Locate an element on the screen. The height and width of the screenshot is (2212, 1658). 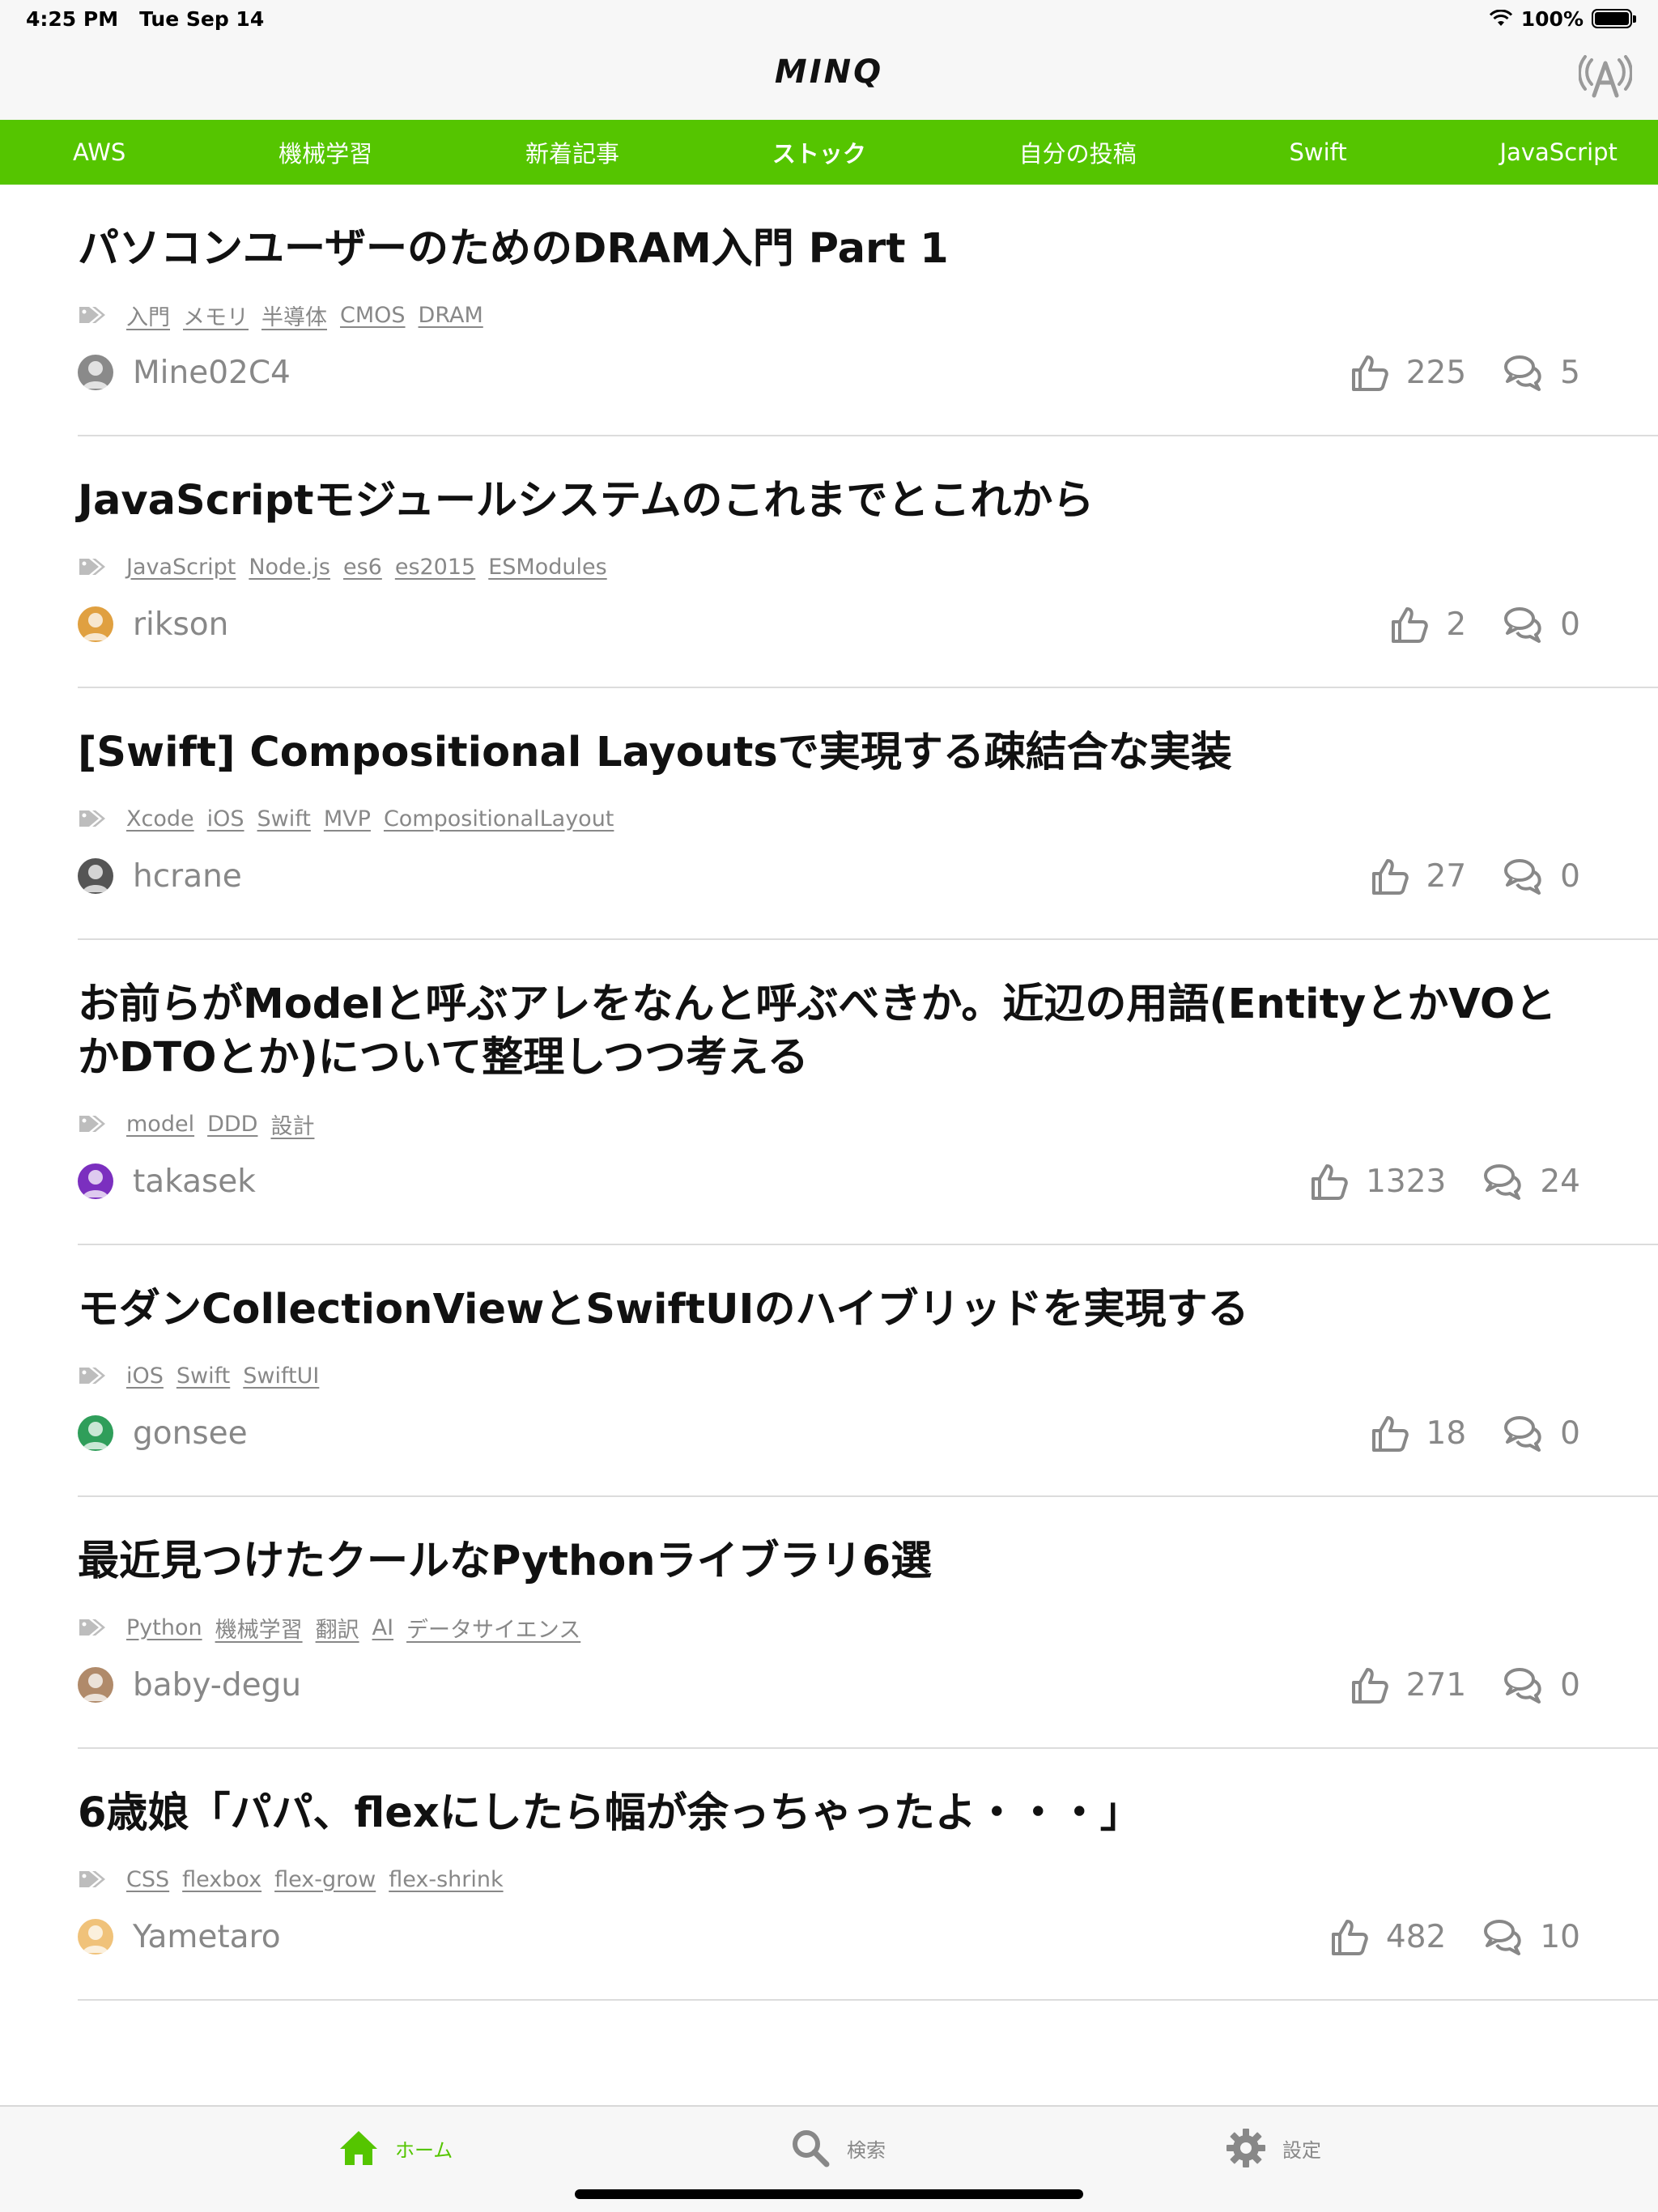
article-title: モダンCollectionViewとSwiftUIのハイブリッドを実現する is located at coordinates (829, 1310).